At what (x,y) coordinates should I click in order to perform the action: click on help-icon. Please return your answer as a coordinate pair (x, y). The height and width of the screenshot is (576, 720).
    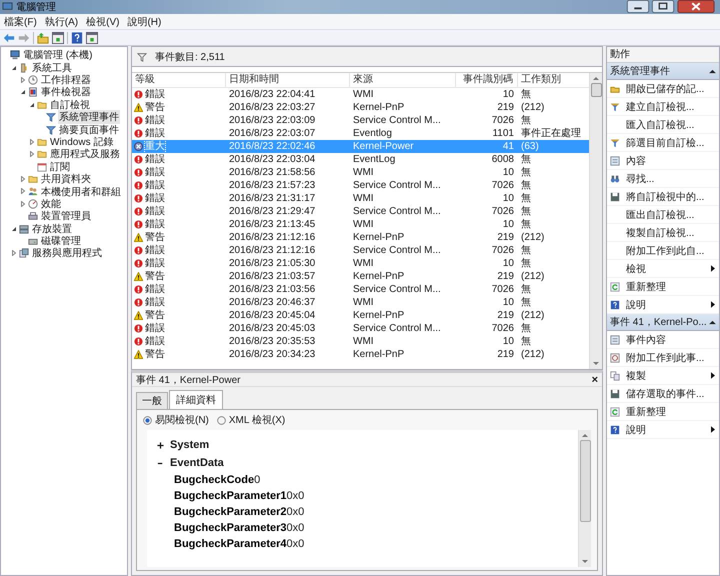
    Looking at the image, I should click on (77, 38).